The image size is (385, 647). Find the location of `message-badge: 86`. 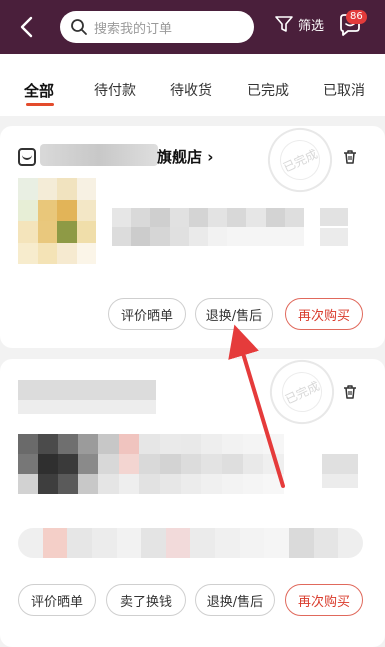

message-badge: 86 is located at coordinates (356, 17).